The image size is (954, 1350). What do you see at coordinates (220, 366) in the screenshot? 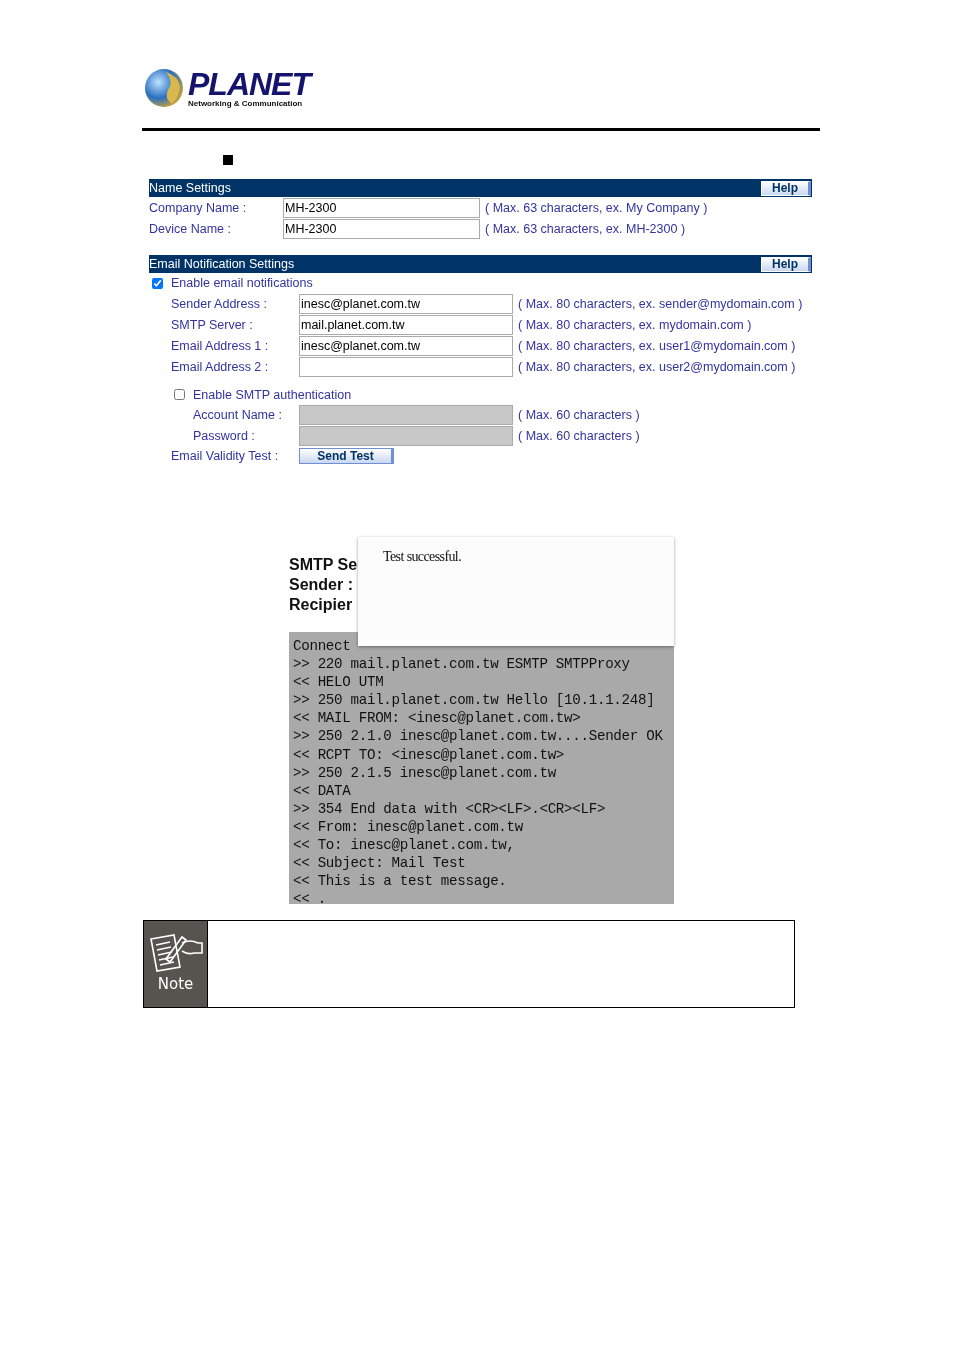
I see `field-label: Email Address 2 :` at bounding box center [220, 366].